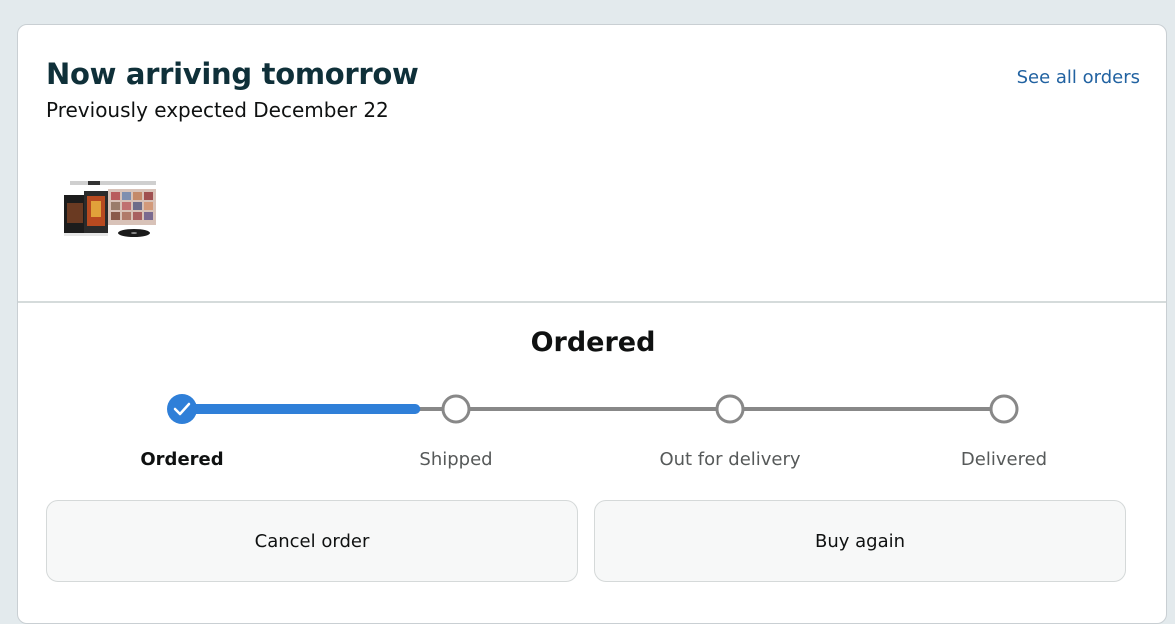 This screenshot has height=624, width=1175. What do you see at coordinates (860, 541) in the screenshot?
I see `buy-again-button: Buy again` at bounding box center [860, 541].